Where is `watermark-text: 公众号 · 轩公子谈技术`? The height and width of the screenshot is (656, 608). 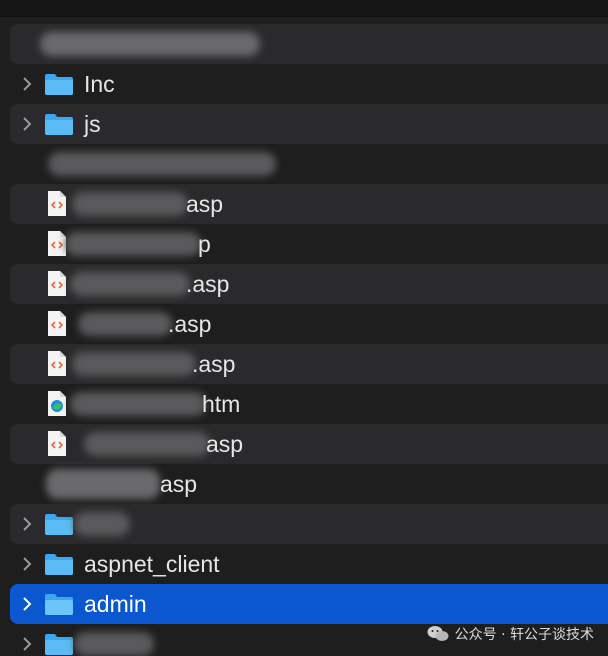
watermark-text: 公众号 · 轩公子谈技术 is located at coordinates (524, 635).